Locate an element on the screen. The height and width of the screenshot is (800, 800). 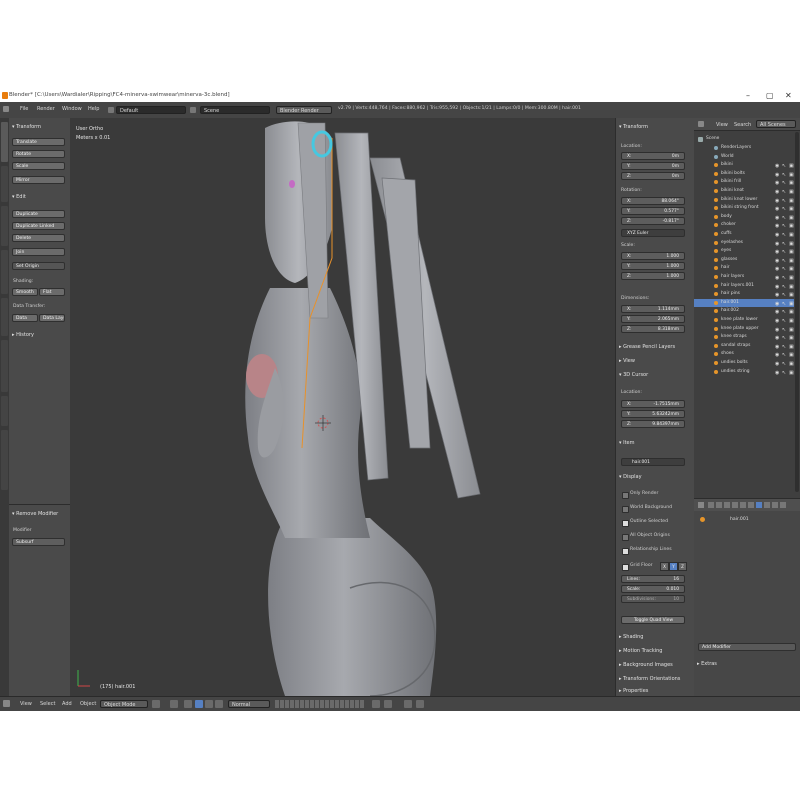
screen-layout-field: Default is located at coordinates (151, 110).